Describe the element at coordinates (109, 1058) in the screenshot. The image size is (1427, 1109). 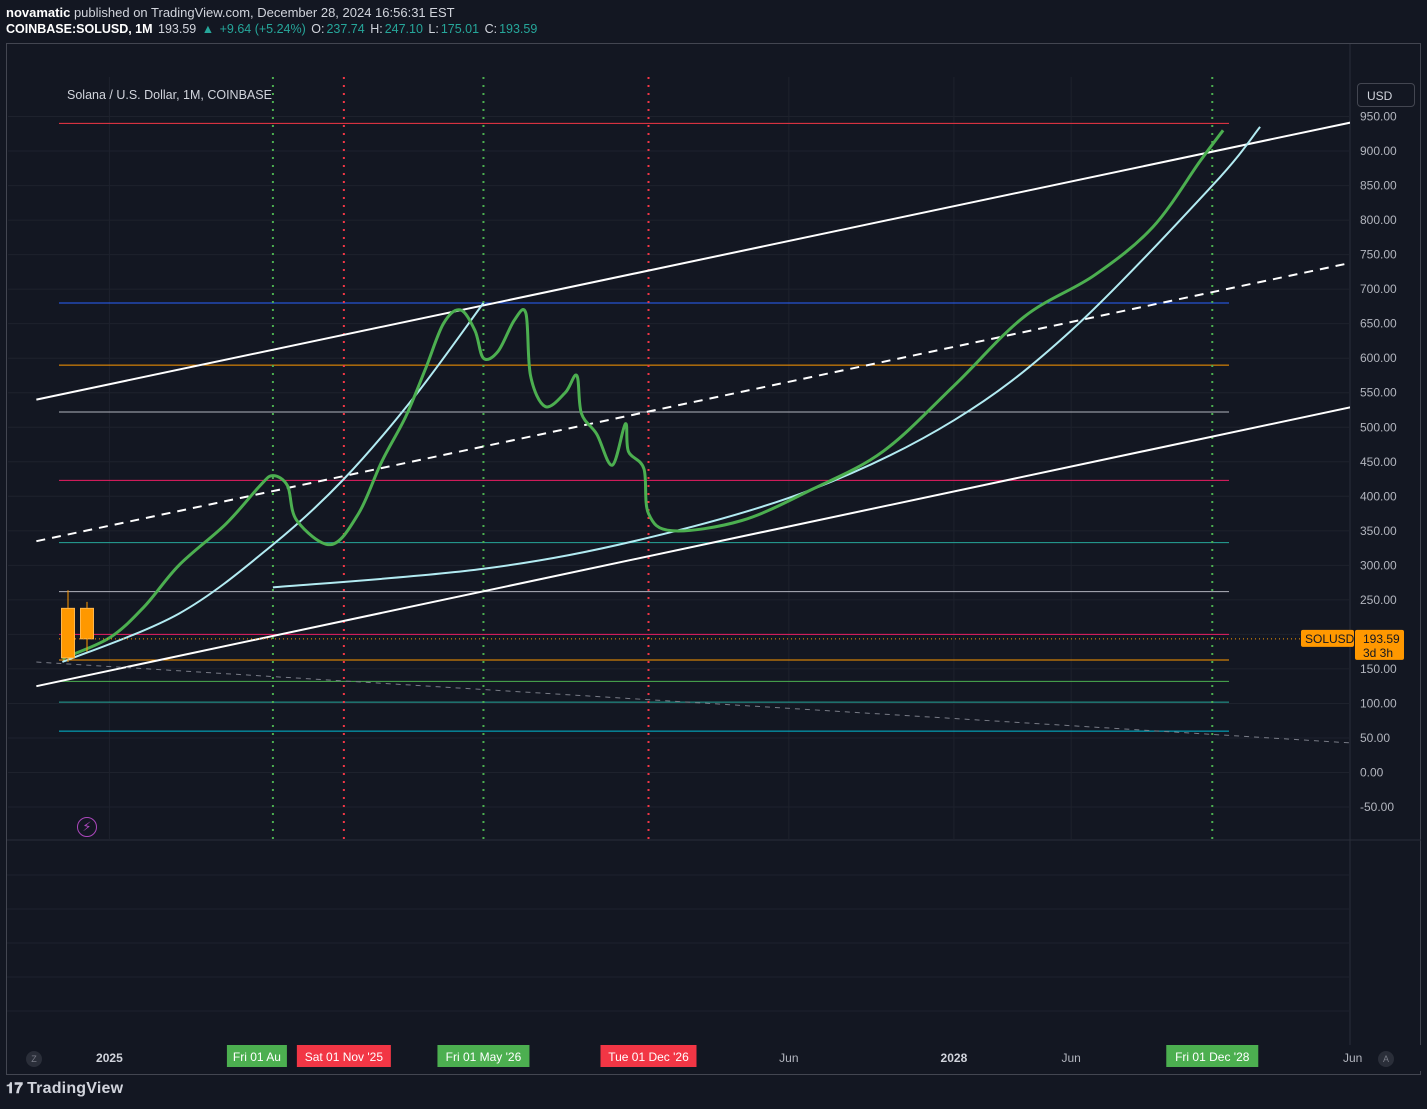
I see `time-tick-label: 2025` at that location.